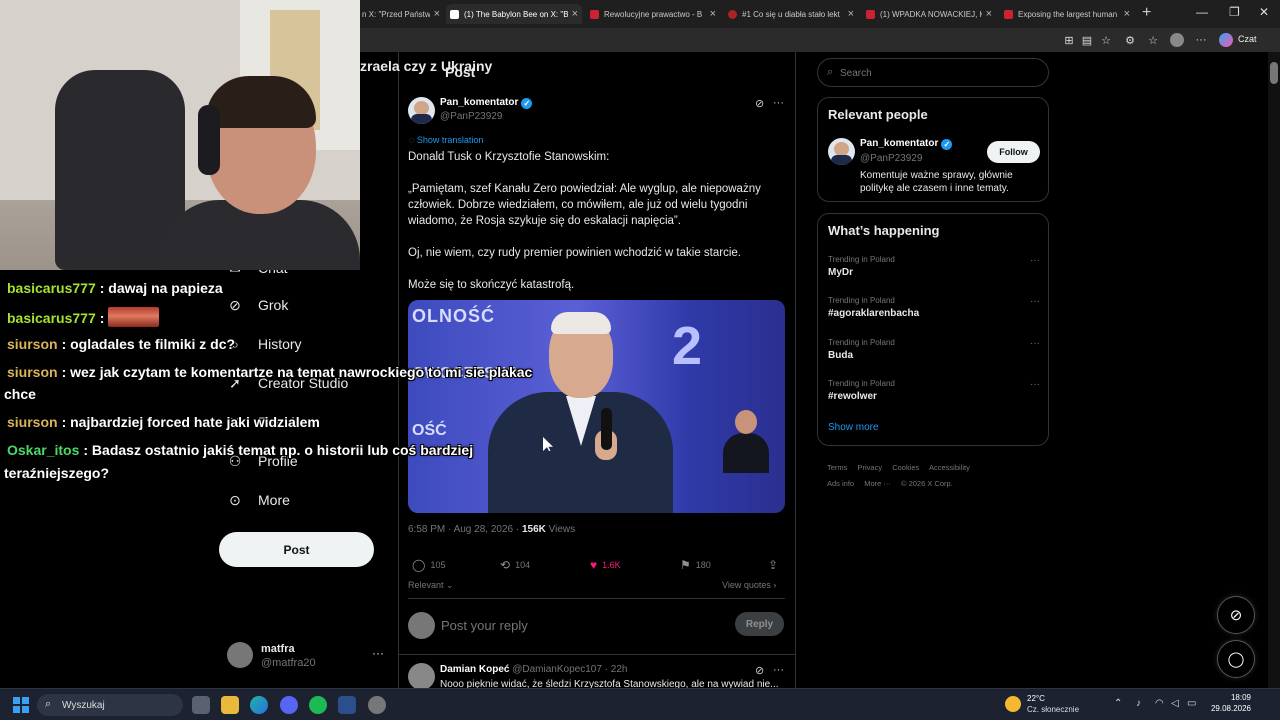  What do you see at coordinates (934, 390) in the screenshot?
I see `trend-item: Trending in Poland #rewolwer ···` at bounding box center [934, 390].